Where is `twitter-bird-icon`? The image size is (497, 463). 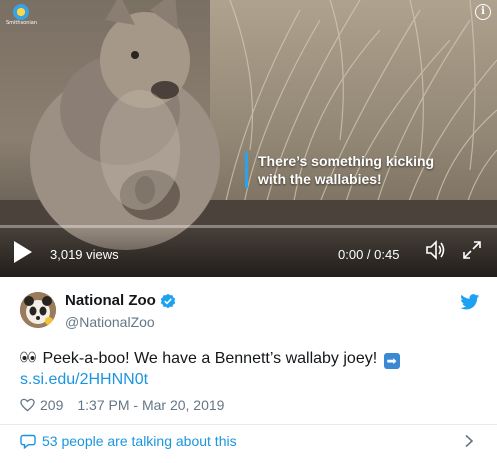
twitter-bird-icon is located at coordinates (470, 302).